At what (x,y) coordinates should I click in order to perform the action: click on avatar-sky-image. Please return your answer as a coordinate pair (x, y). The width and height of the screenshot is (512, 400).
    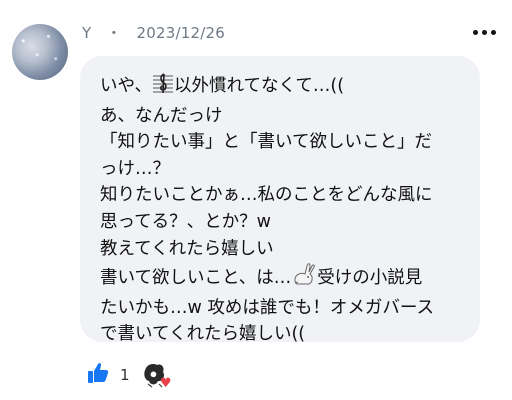
    Looking at the image, I should click on (40, 52).